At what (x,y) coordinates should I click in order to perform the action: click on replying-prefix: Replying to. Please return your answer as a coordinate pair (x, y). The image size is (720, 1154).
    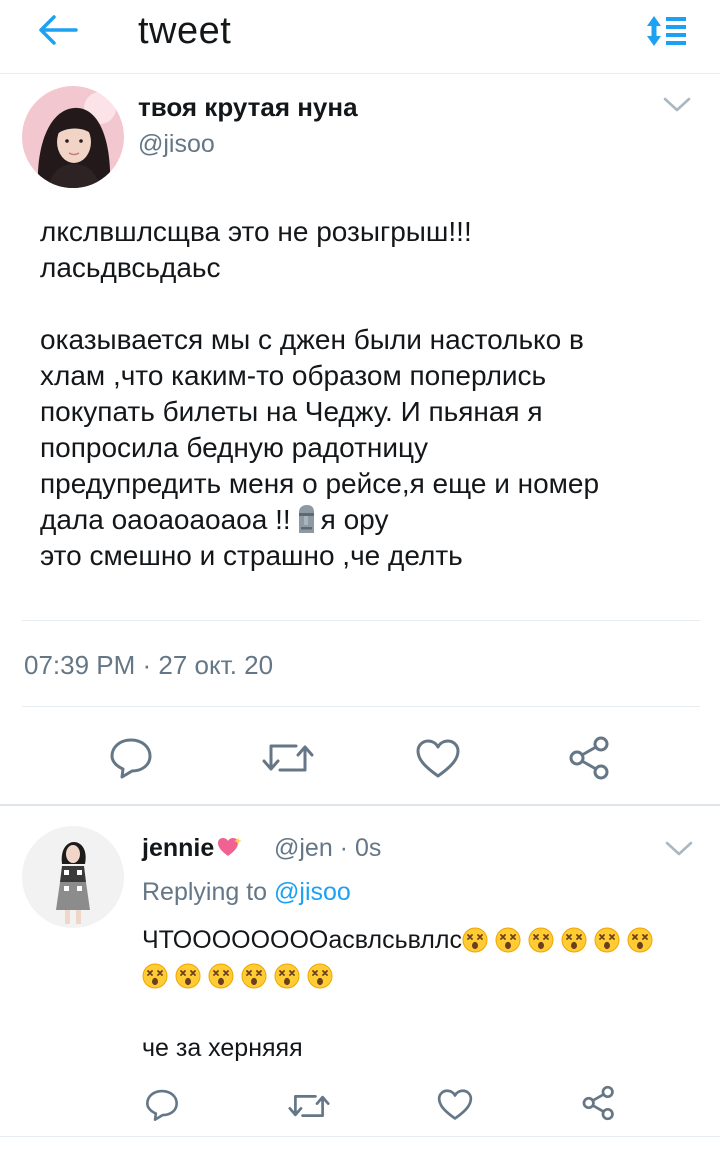
    Looking at the image, I should click on (205, 892).